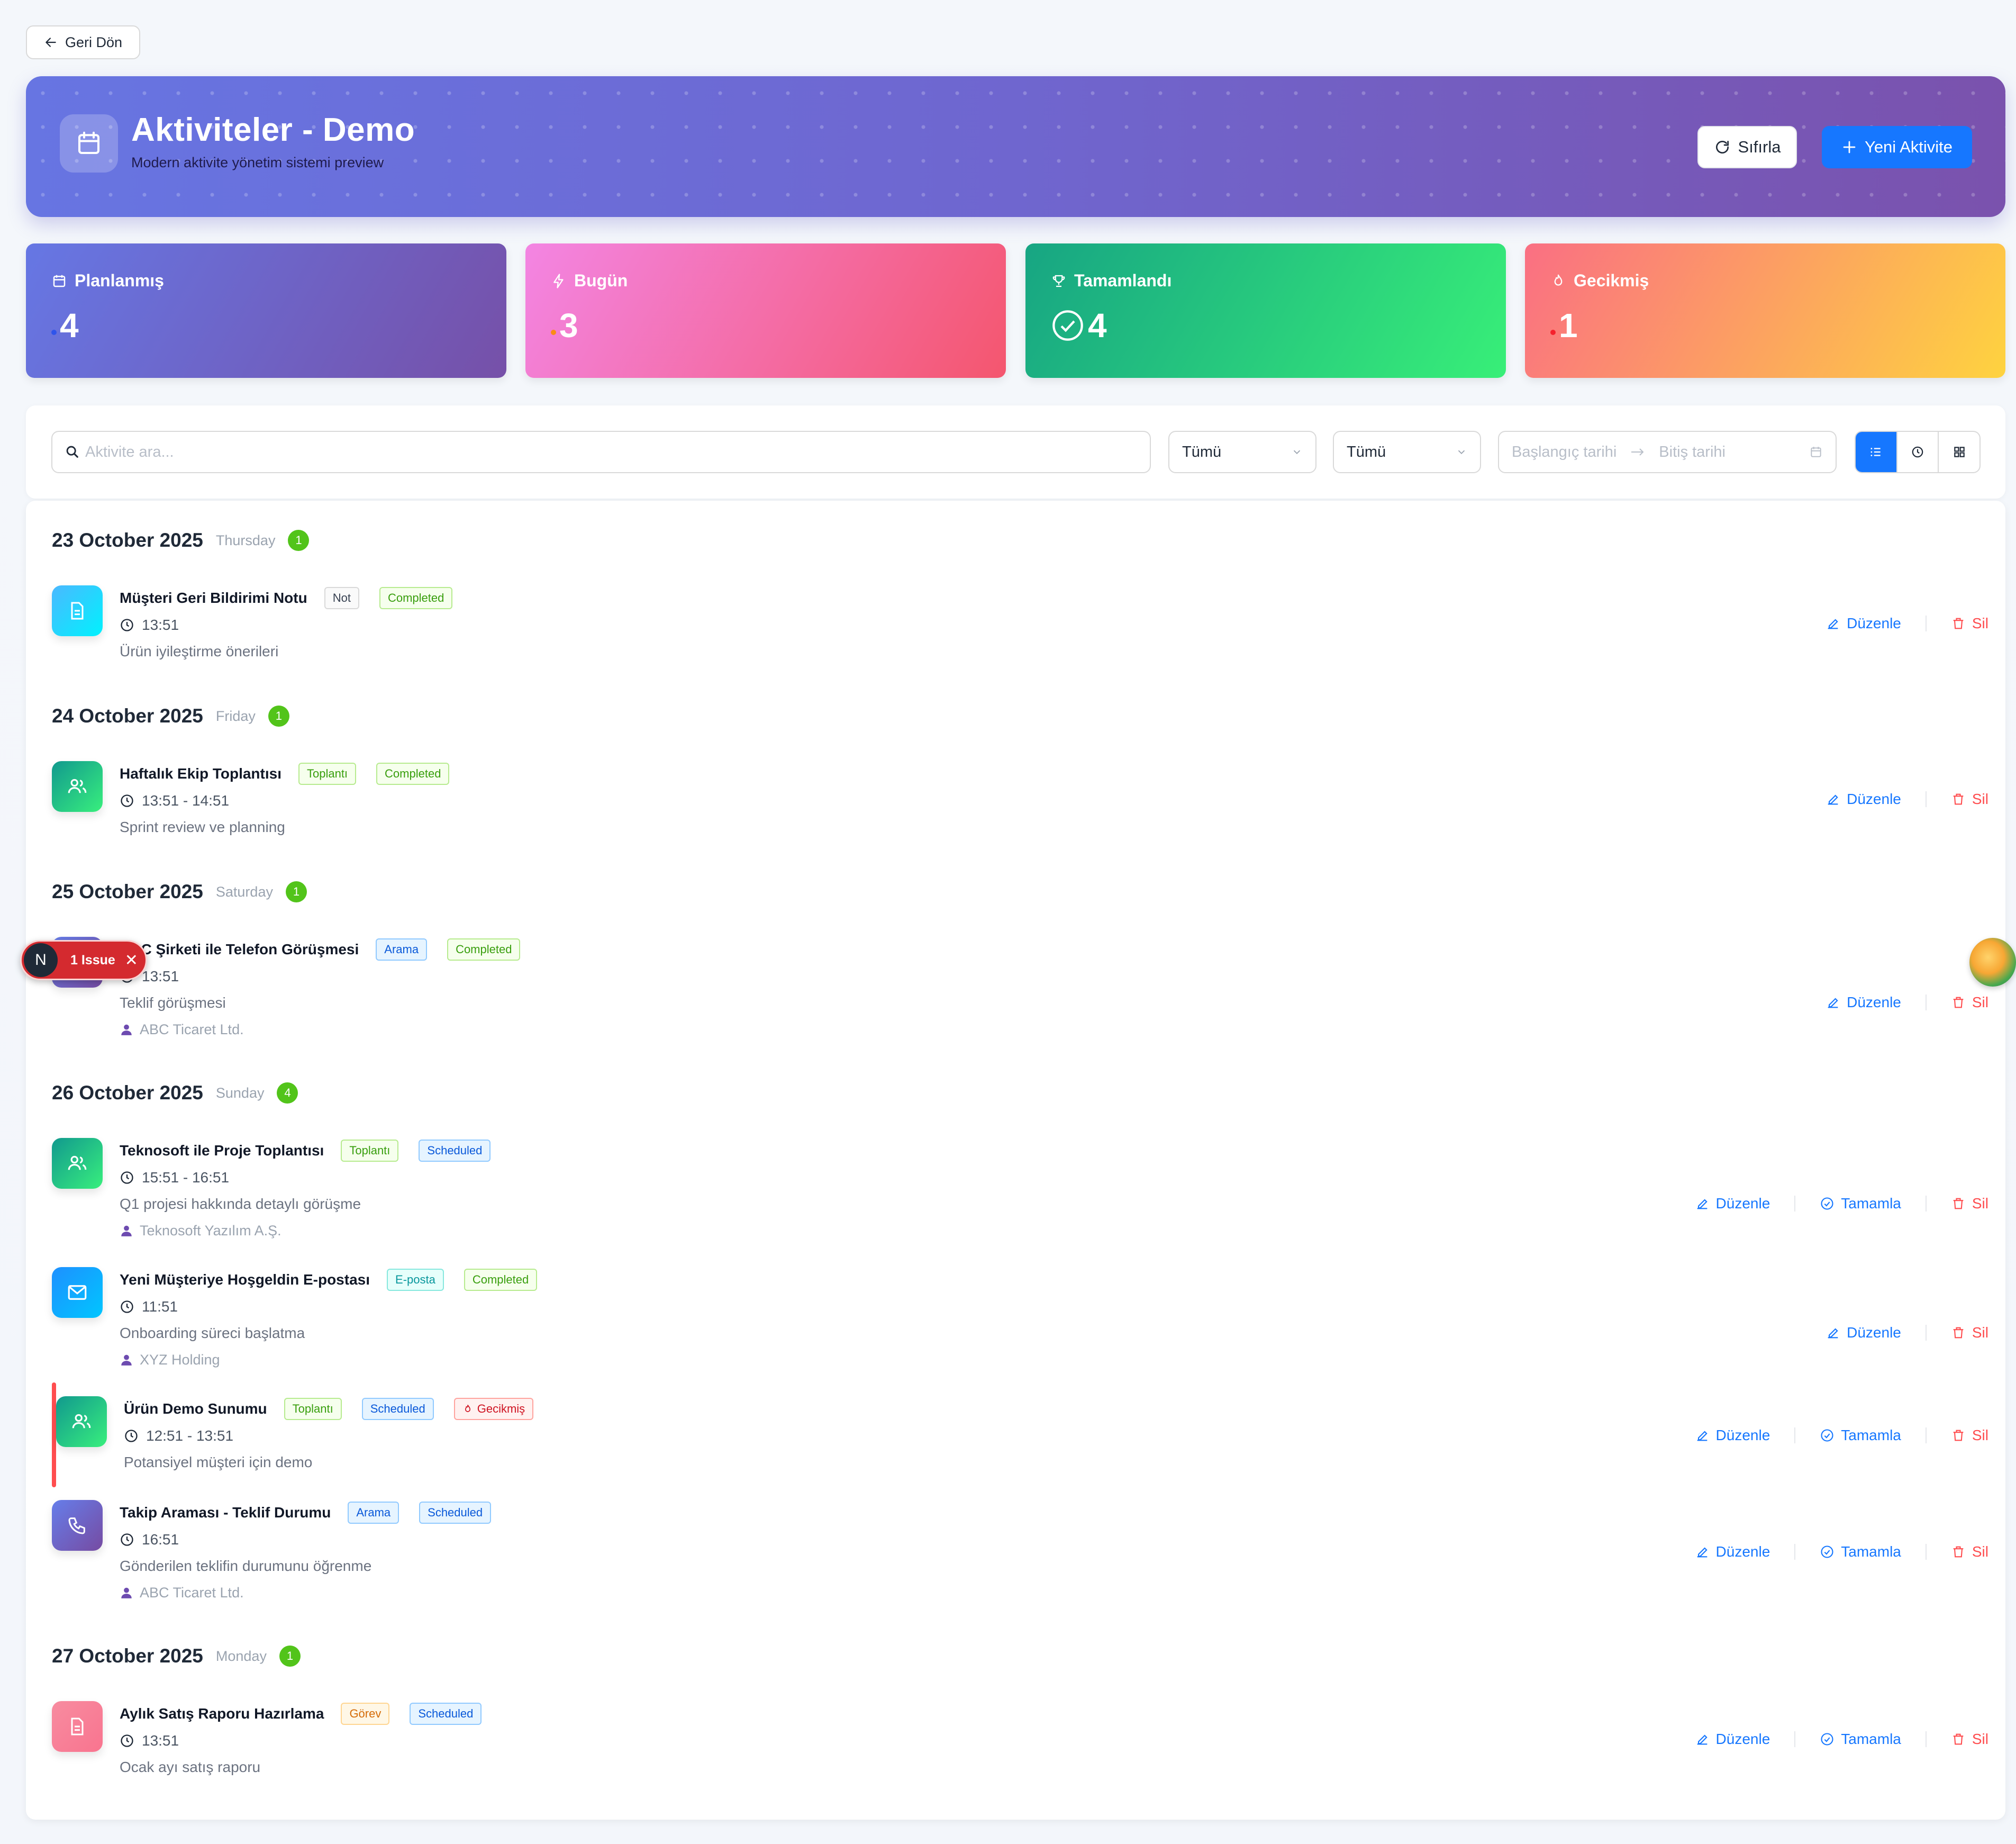 This screenshot has width=2016, height=1844. What do you see at coordinates (1564, 452) in the screenshot?
I see `start-date-input: Başlangıç tarihi` at bounding box center [1564, 452].